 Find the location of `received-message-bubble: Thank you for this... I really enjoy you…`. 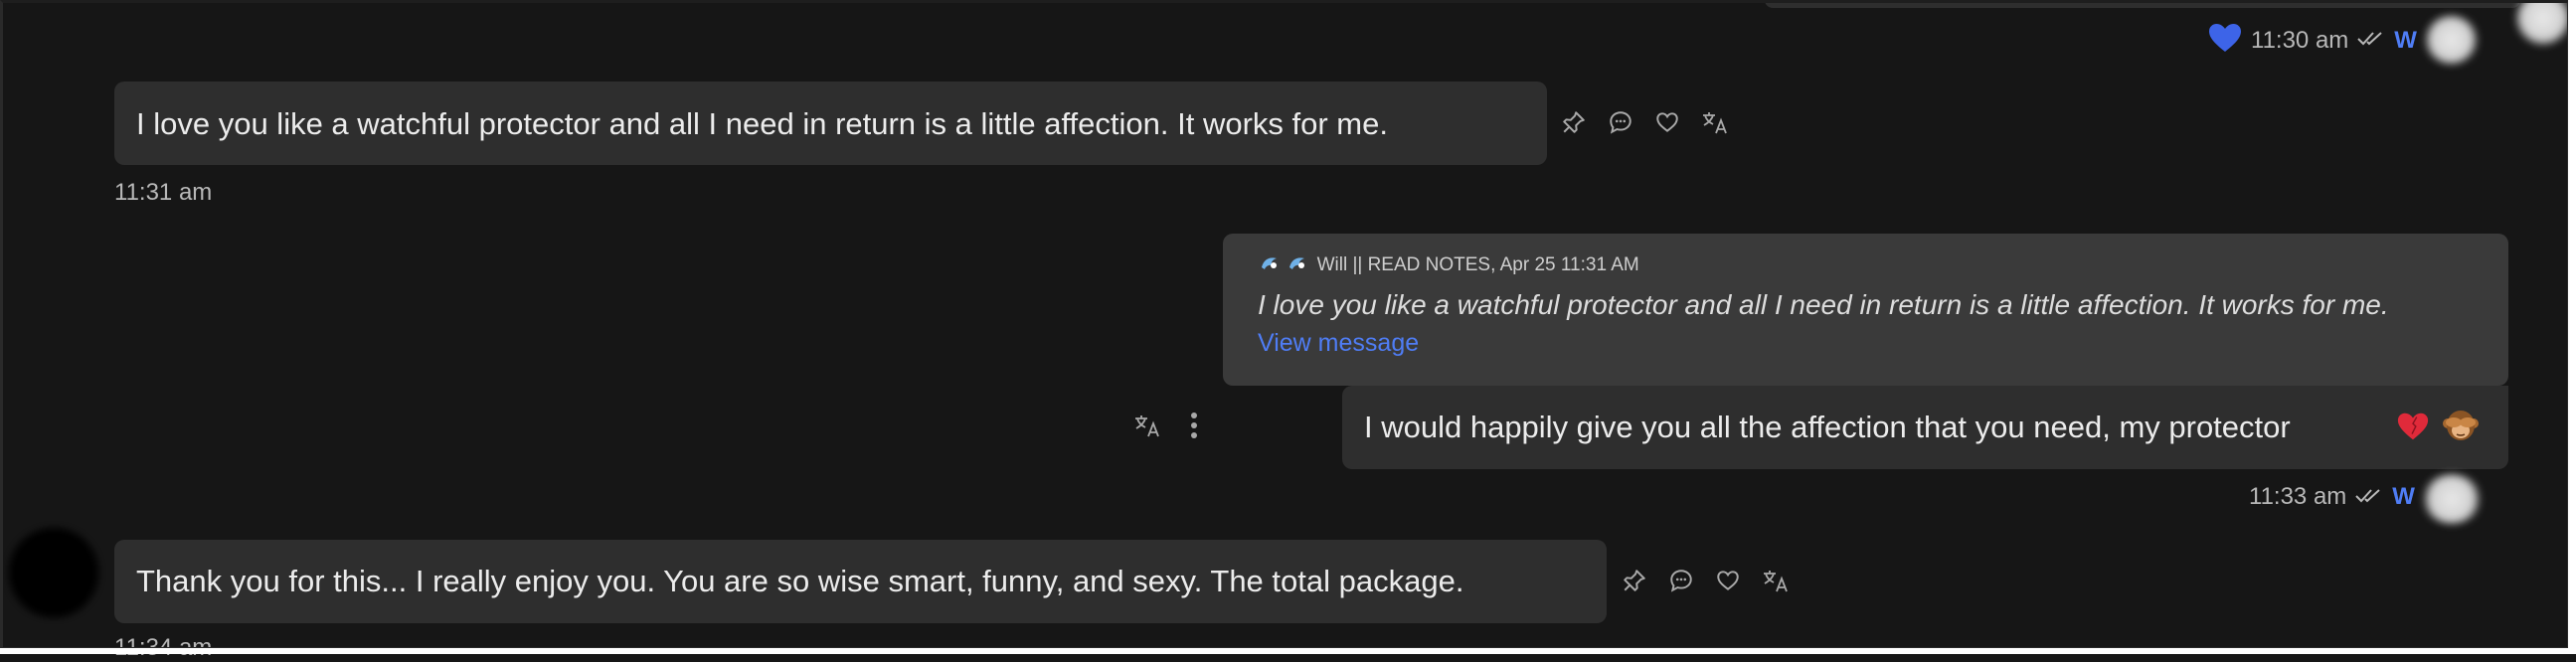

received-message-bubble: Thank you for this... I really enjoy you… is located at coordinates (860, 581).